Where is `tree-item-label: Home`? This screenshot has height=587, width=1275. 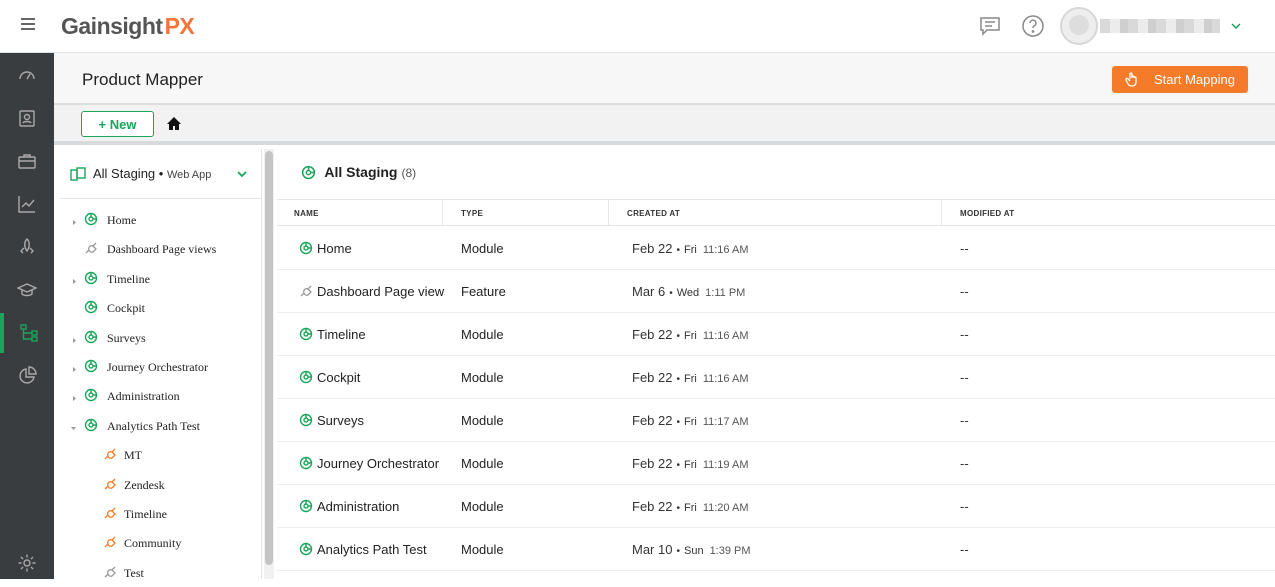
tree-item-label: Home is located at coordinates (122, 220).